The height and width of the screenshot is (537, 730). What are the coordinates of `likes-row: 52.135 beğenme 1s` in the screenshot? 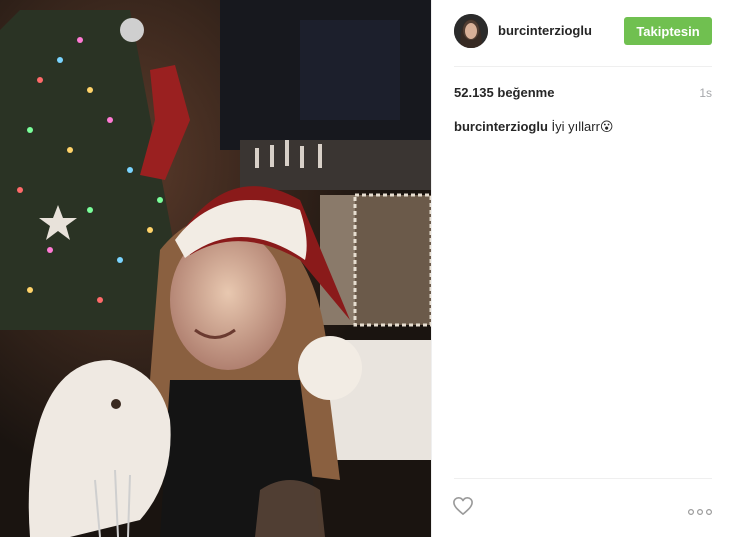 It's located at (583, 94).